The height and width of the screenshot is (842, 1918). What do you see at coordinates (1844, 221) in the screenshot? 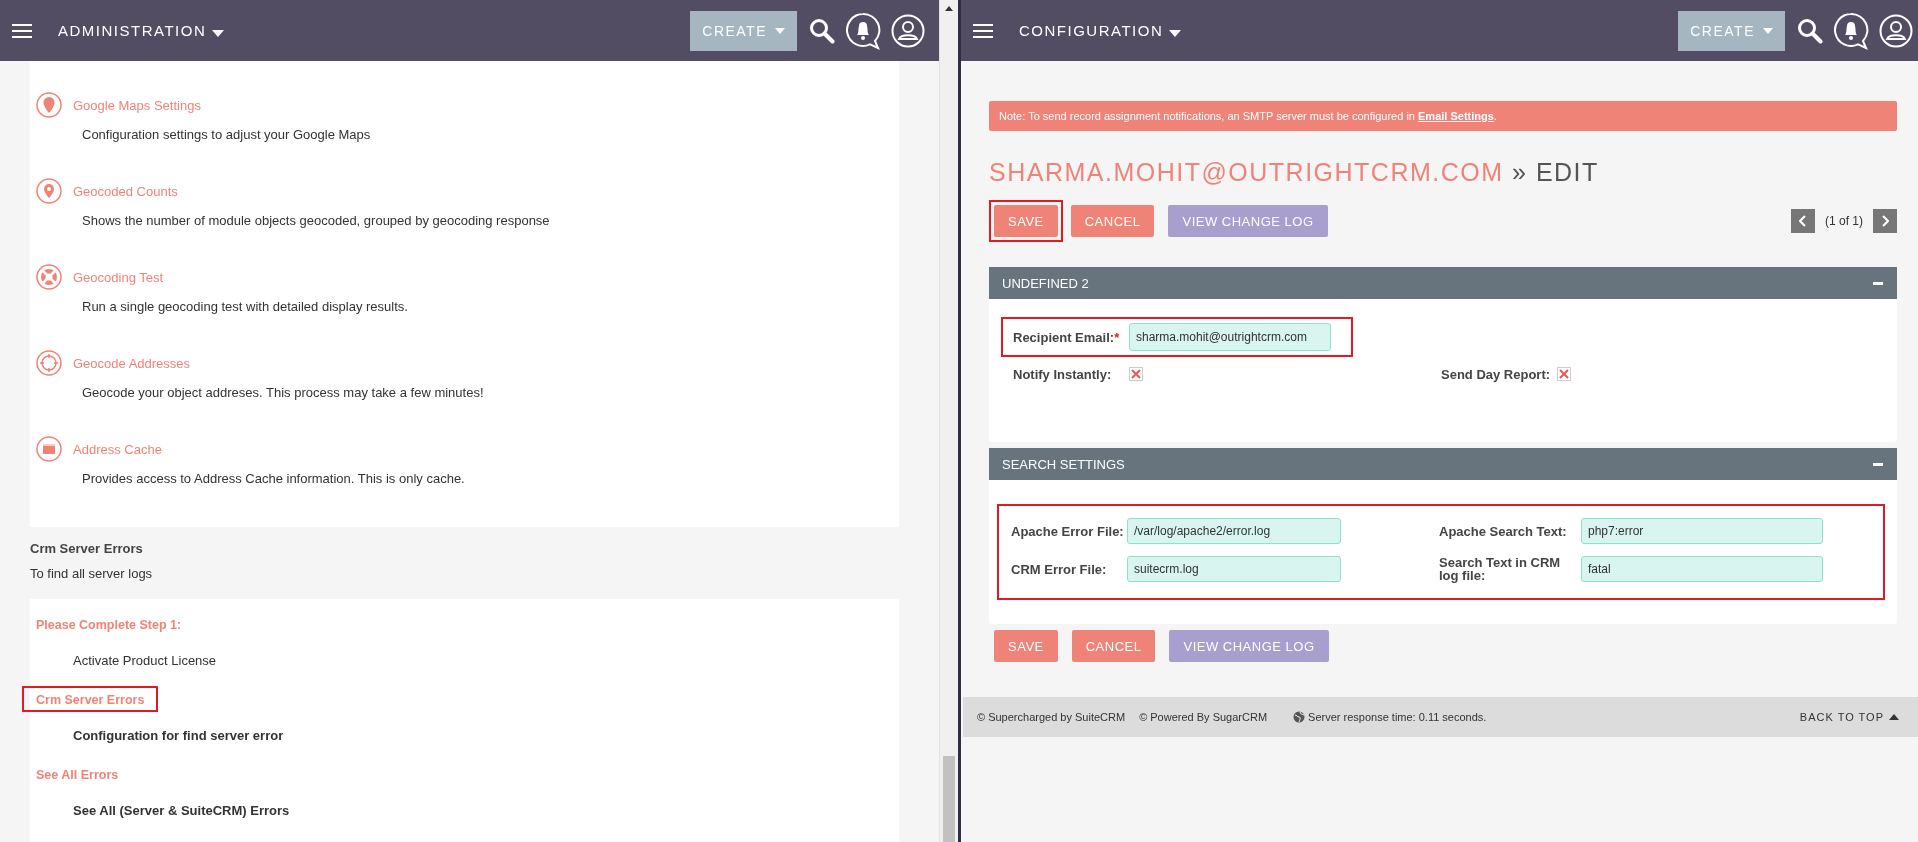
I see `page-count: (1 of 1)` at bounding box center [1844, 221].